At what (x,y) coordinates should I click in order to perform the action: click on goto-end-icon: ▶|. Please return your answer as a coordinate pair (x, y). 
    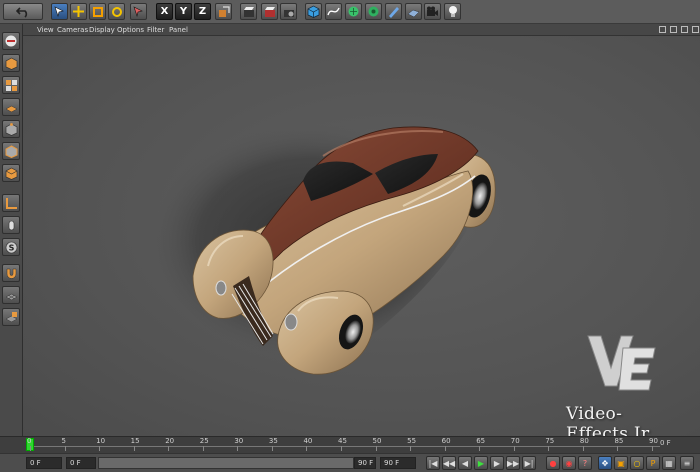
    Looking at the image, I should click on (529, 463).